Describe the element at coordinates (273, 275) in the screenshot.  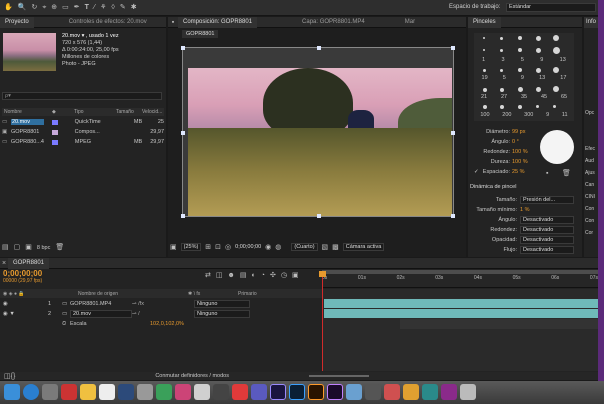
I see `brainstorm-icon: ✣` at that location.